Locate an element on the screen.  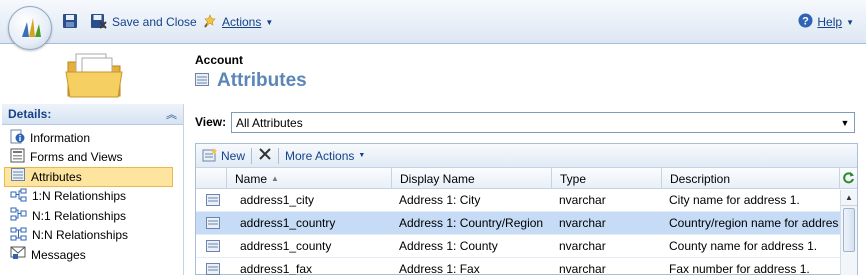
column-header-label: Name is located at coordinates (251, 178).